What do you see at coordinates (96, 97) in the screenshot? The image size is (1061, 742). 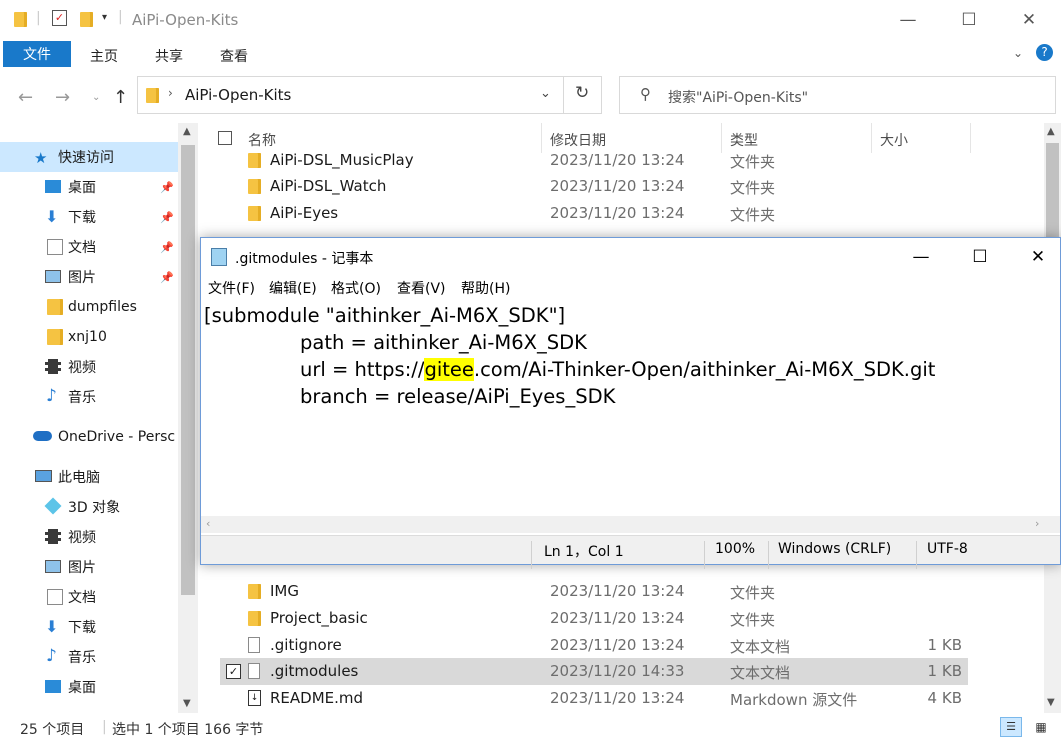 I see `recent-locations-icon: ⌄` at bounding box center [96, 97].